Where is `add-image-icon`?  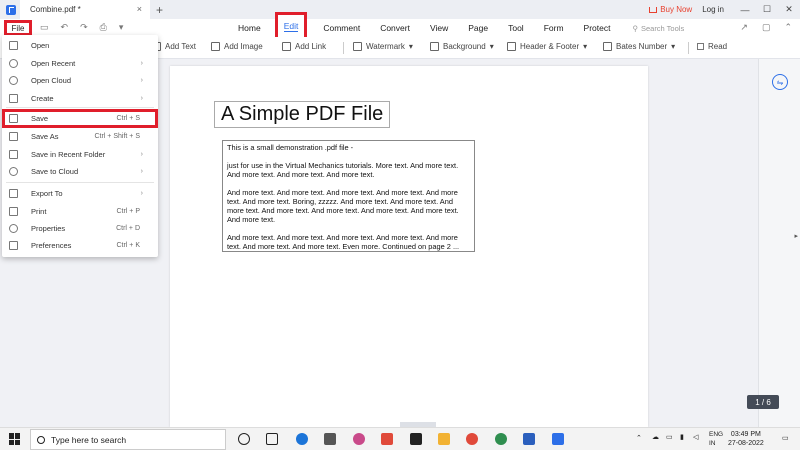
add-image-icon is located at coordinates (215, 46).